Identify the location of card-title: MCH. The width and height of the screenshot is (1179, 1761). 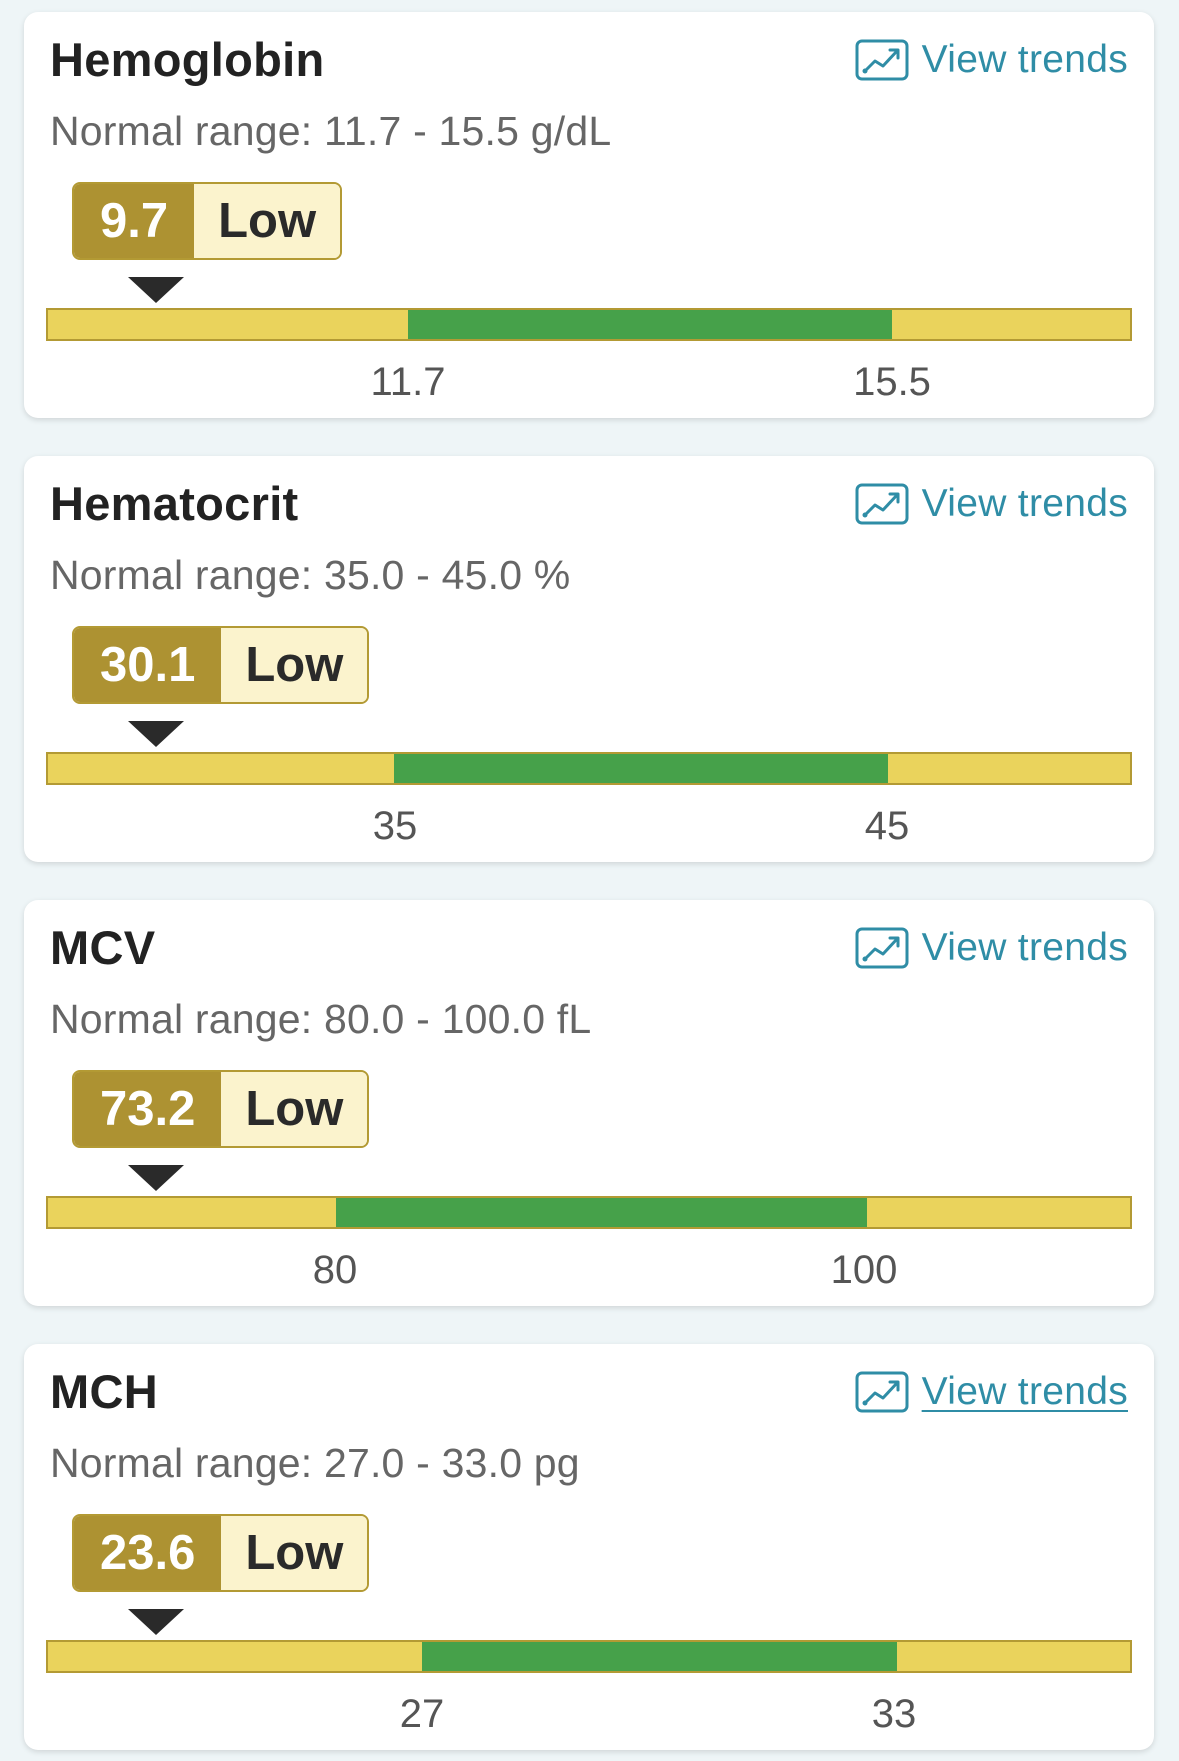
(104, 1391).